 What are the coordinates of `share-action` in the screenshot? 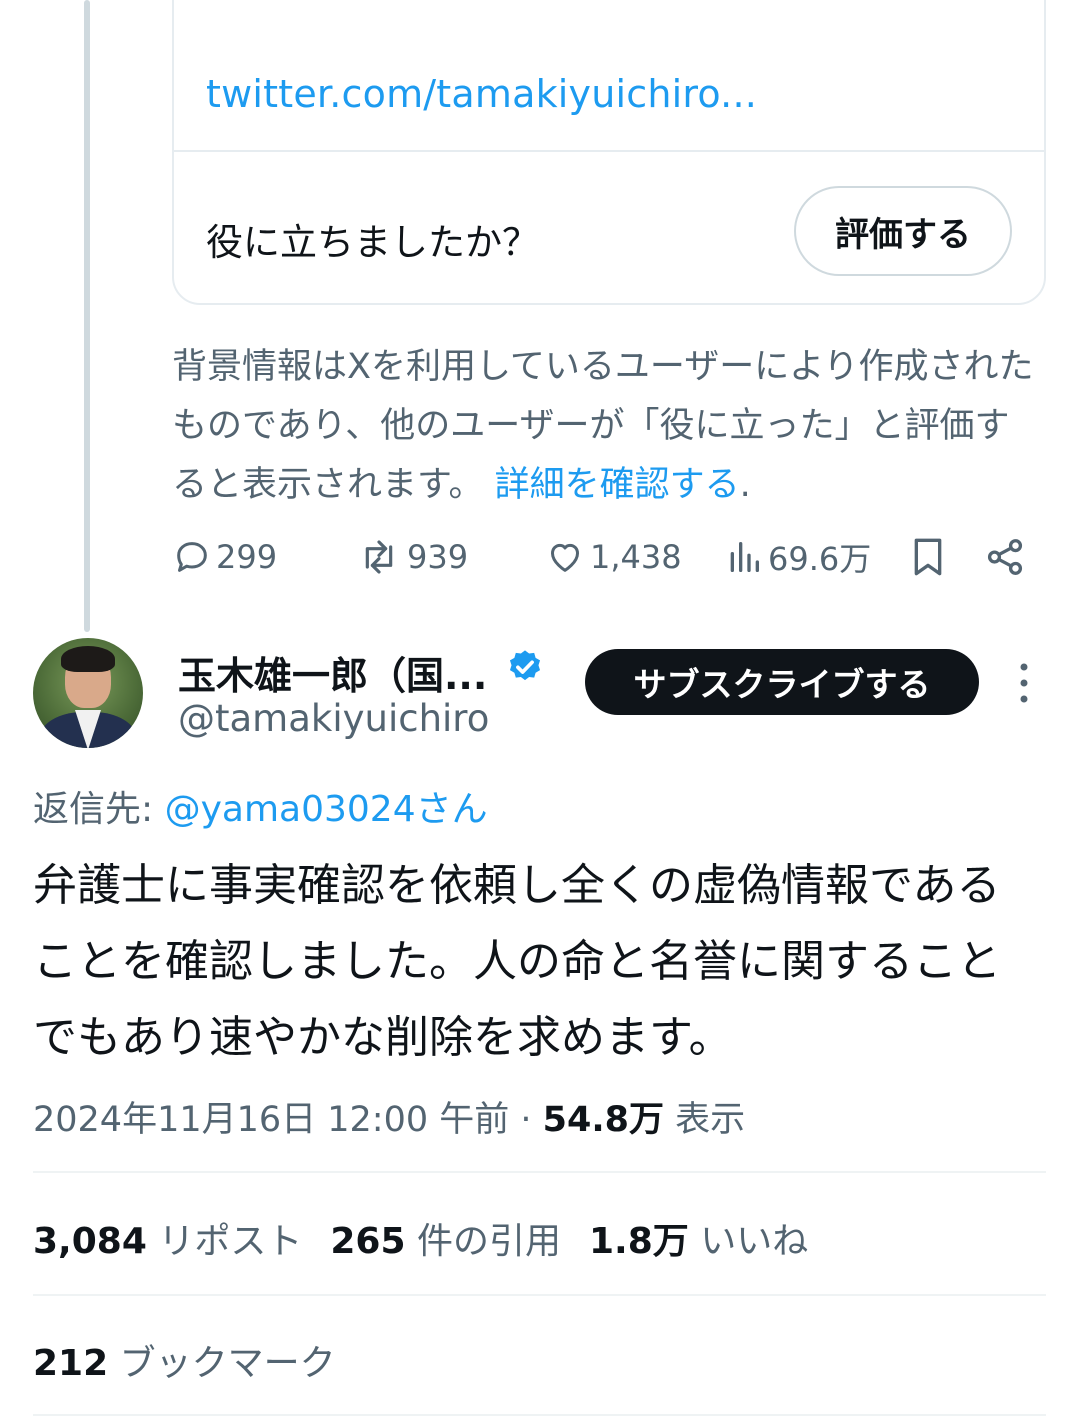 It's located at (1005, 557).